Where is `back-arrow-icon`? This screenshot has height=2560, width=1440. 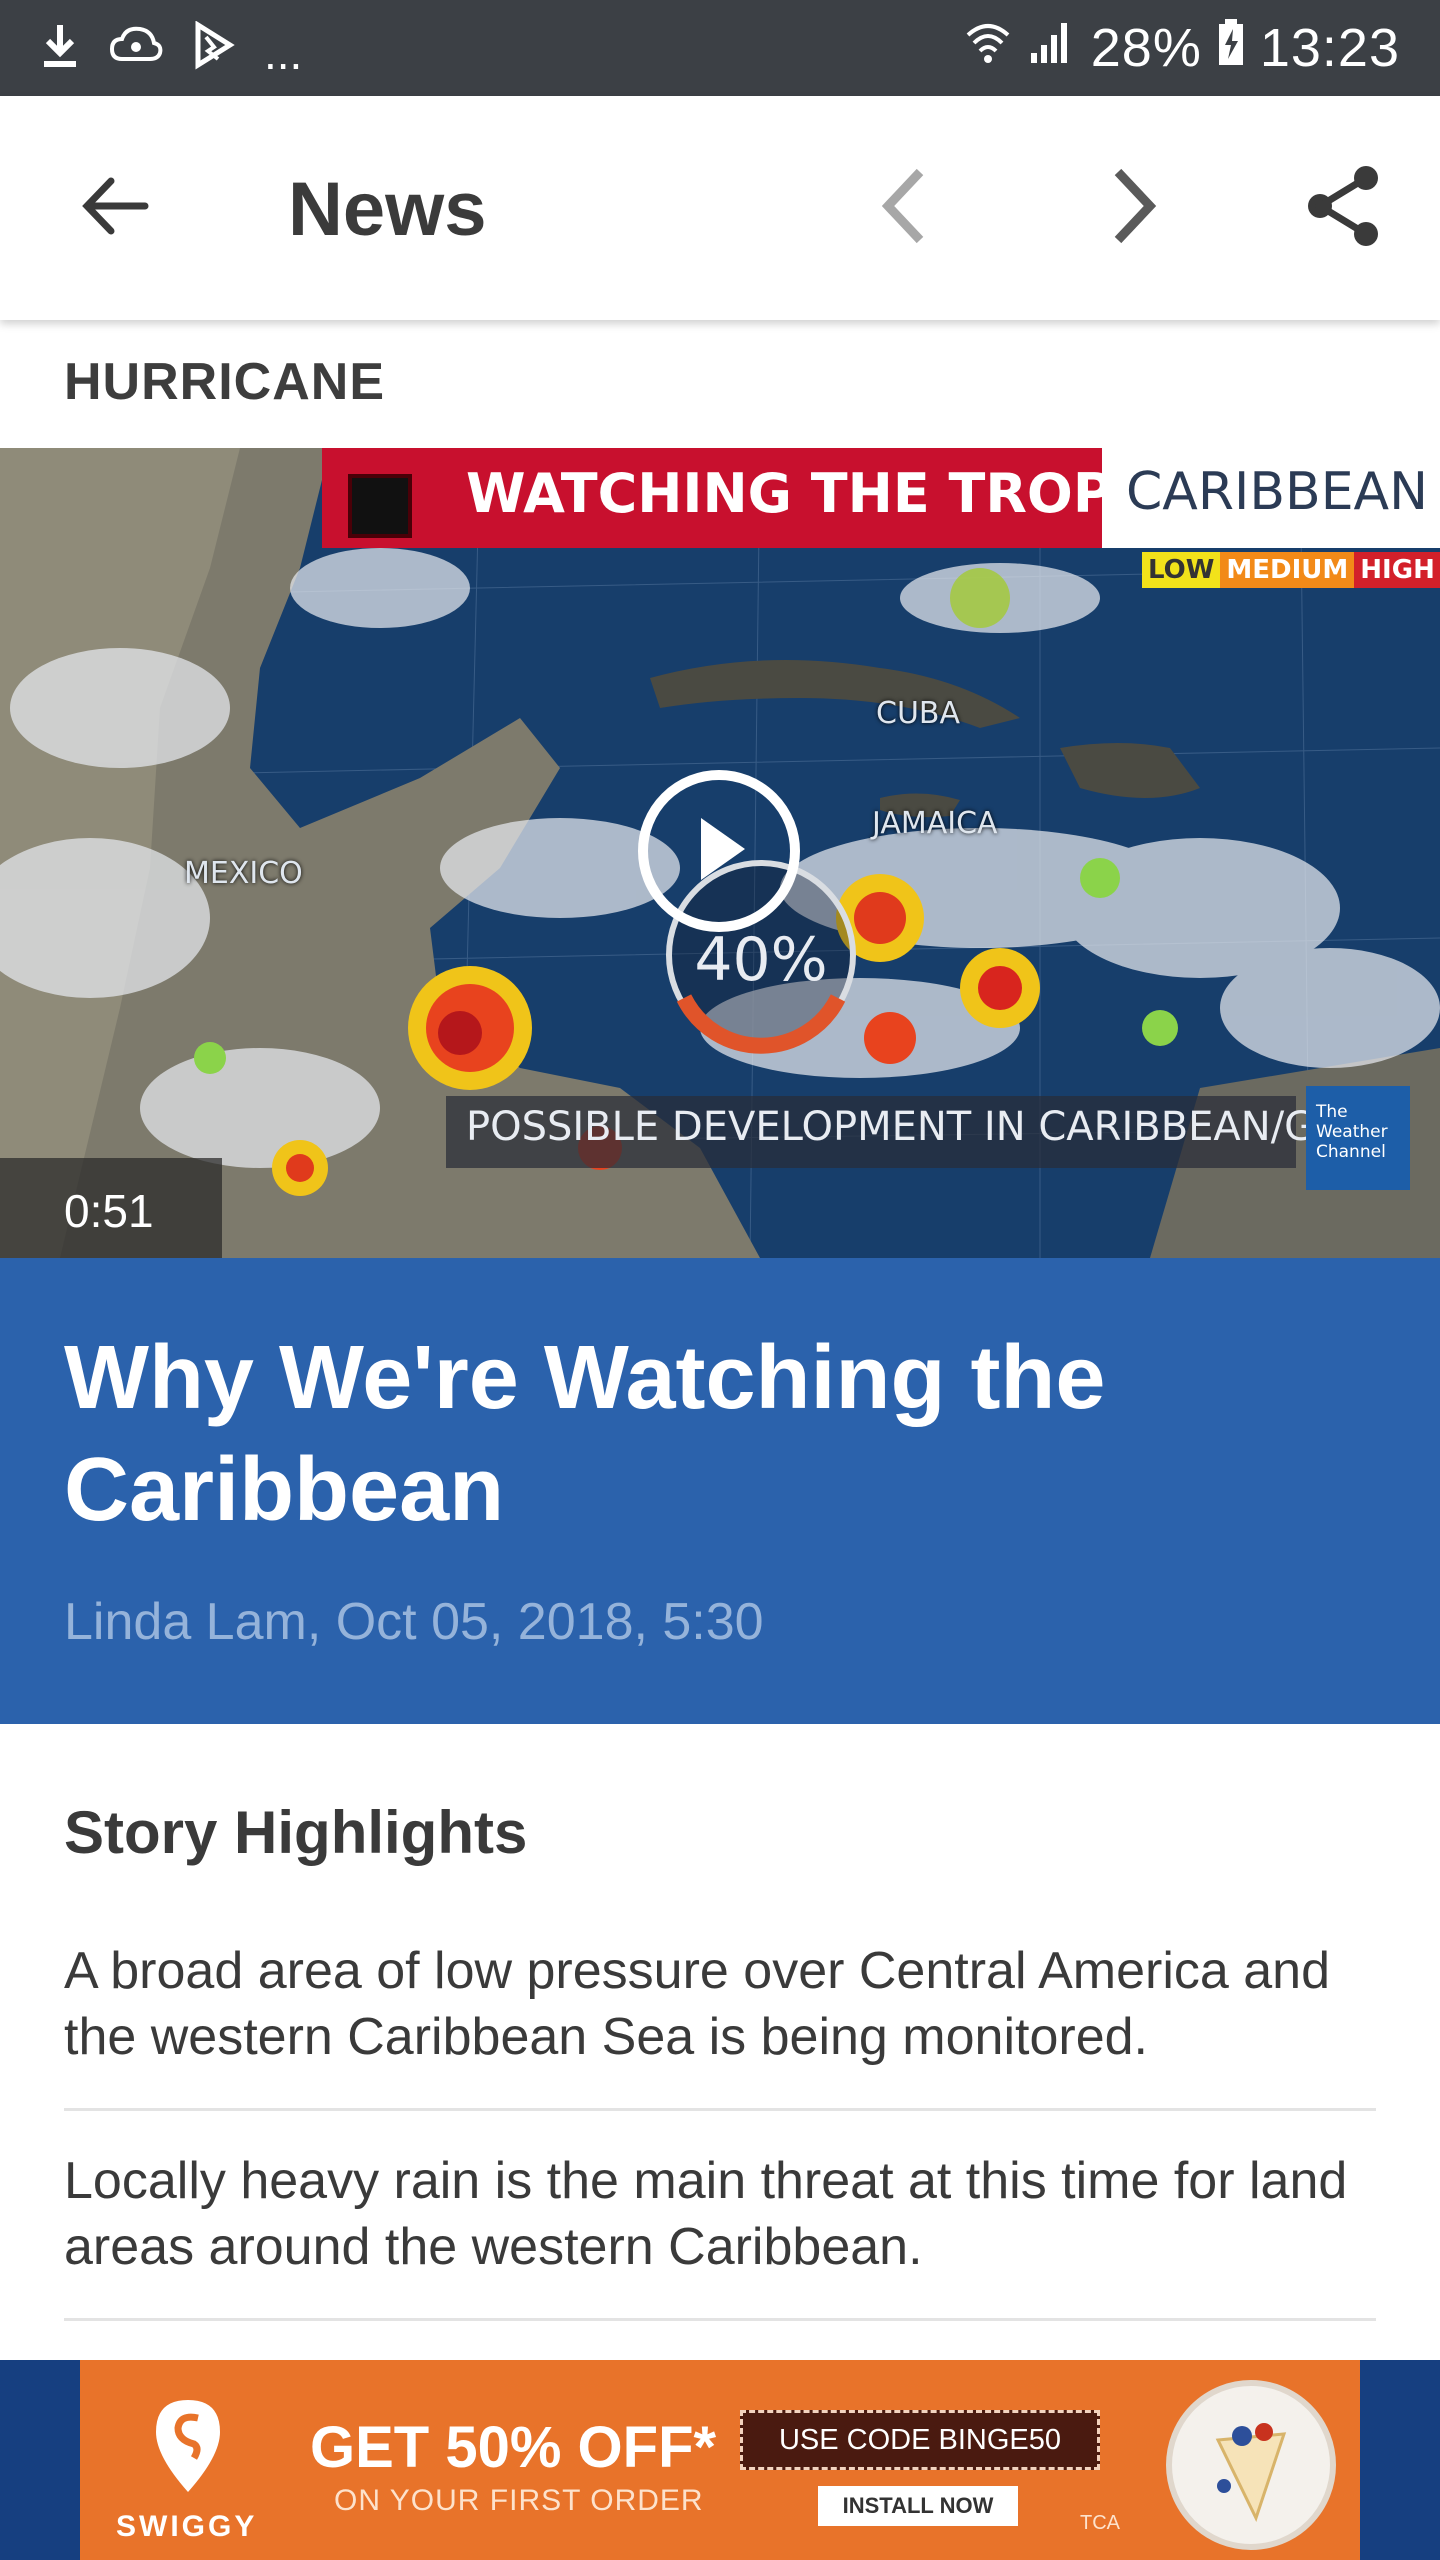 back-arrow-icon is located at coordinates (114, 208).